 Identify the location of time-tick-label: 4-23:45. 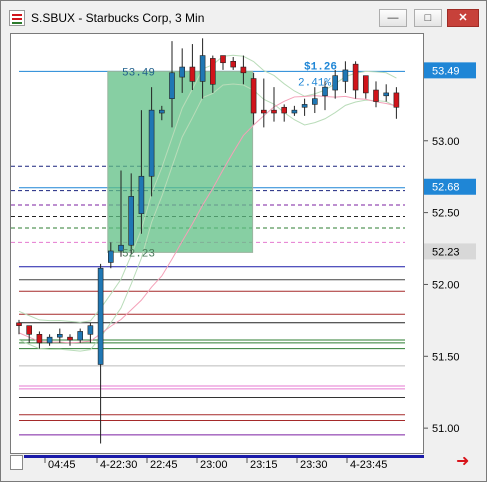
(368, 465).